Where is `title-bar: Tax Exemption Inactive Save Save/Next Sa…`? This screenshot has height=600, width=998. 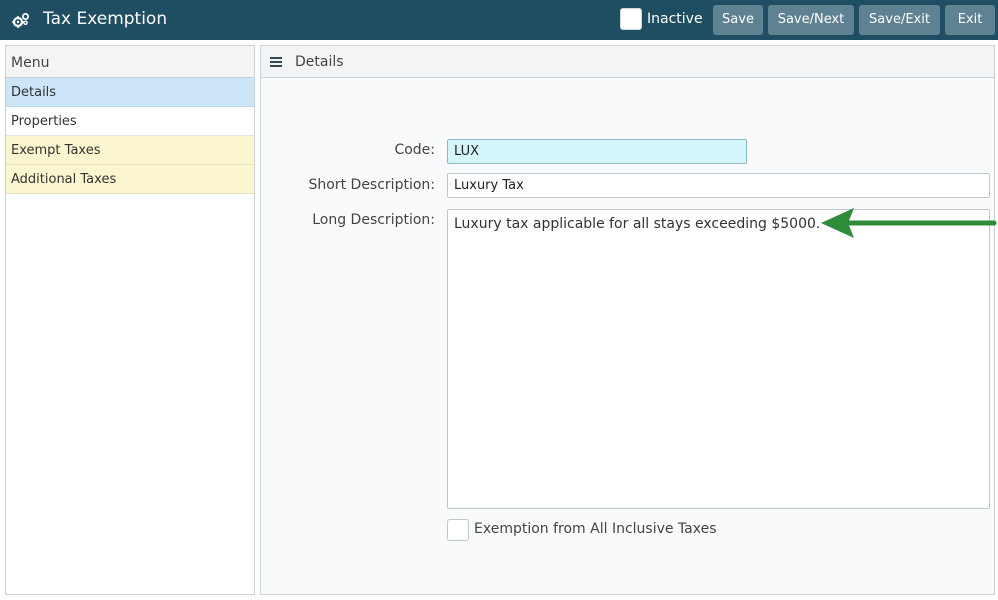
title-bar: Tax Exemption Inactive Save Save/Next Sa… is located at coordinates (499, 20).